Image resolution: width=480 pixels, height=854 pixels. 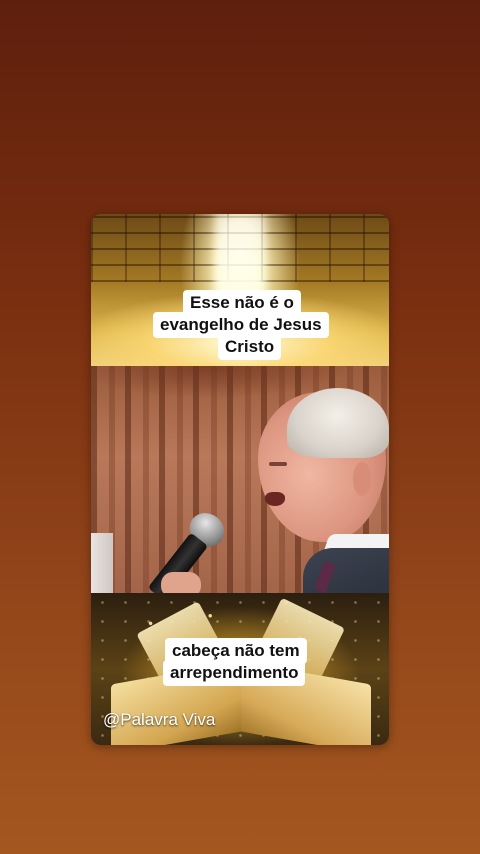 I want to click on preacher-eye, so click(x=278, y=464).